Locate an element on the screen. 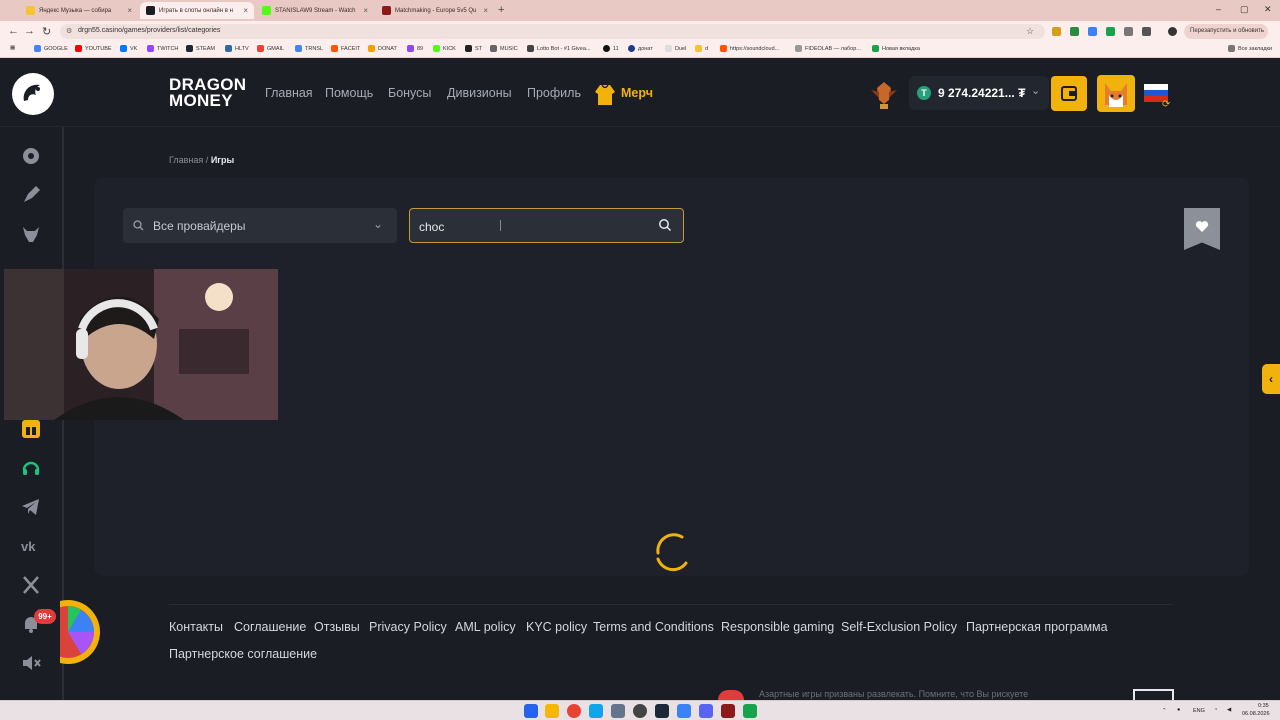  support-icon is located at coordinates (31, 468).